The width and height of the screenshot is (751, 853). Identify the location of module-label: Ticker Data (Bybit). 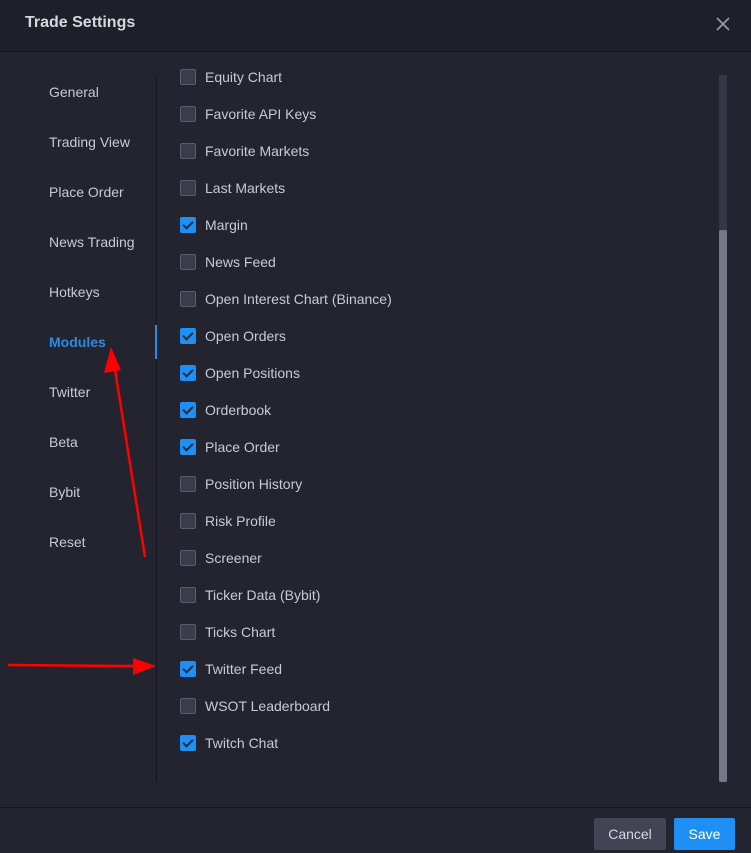
(263, 595).